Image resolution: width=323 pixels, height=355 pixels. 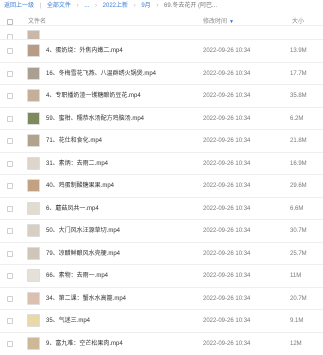 I want to click on file-name: 66、素物：去雨一.mp4, so click(x=120, y=276).